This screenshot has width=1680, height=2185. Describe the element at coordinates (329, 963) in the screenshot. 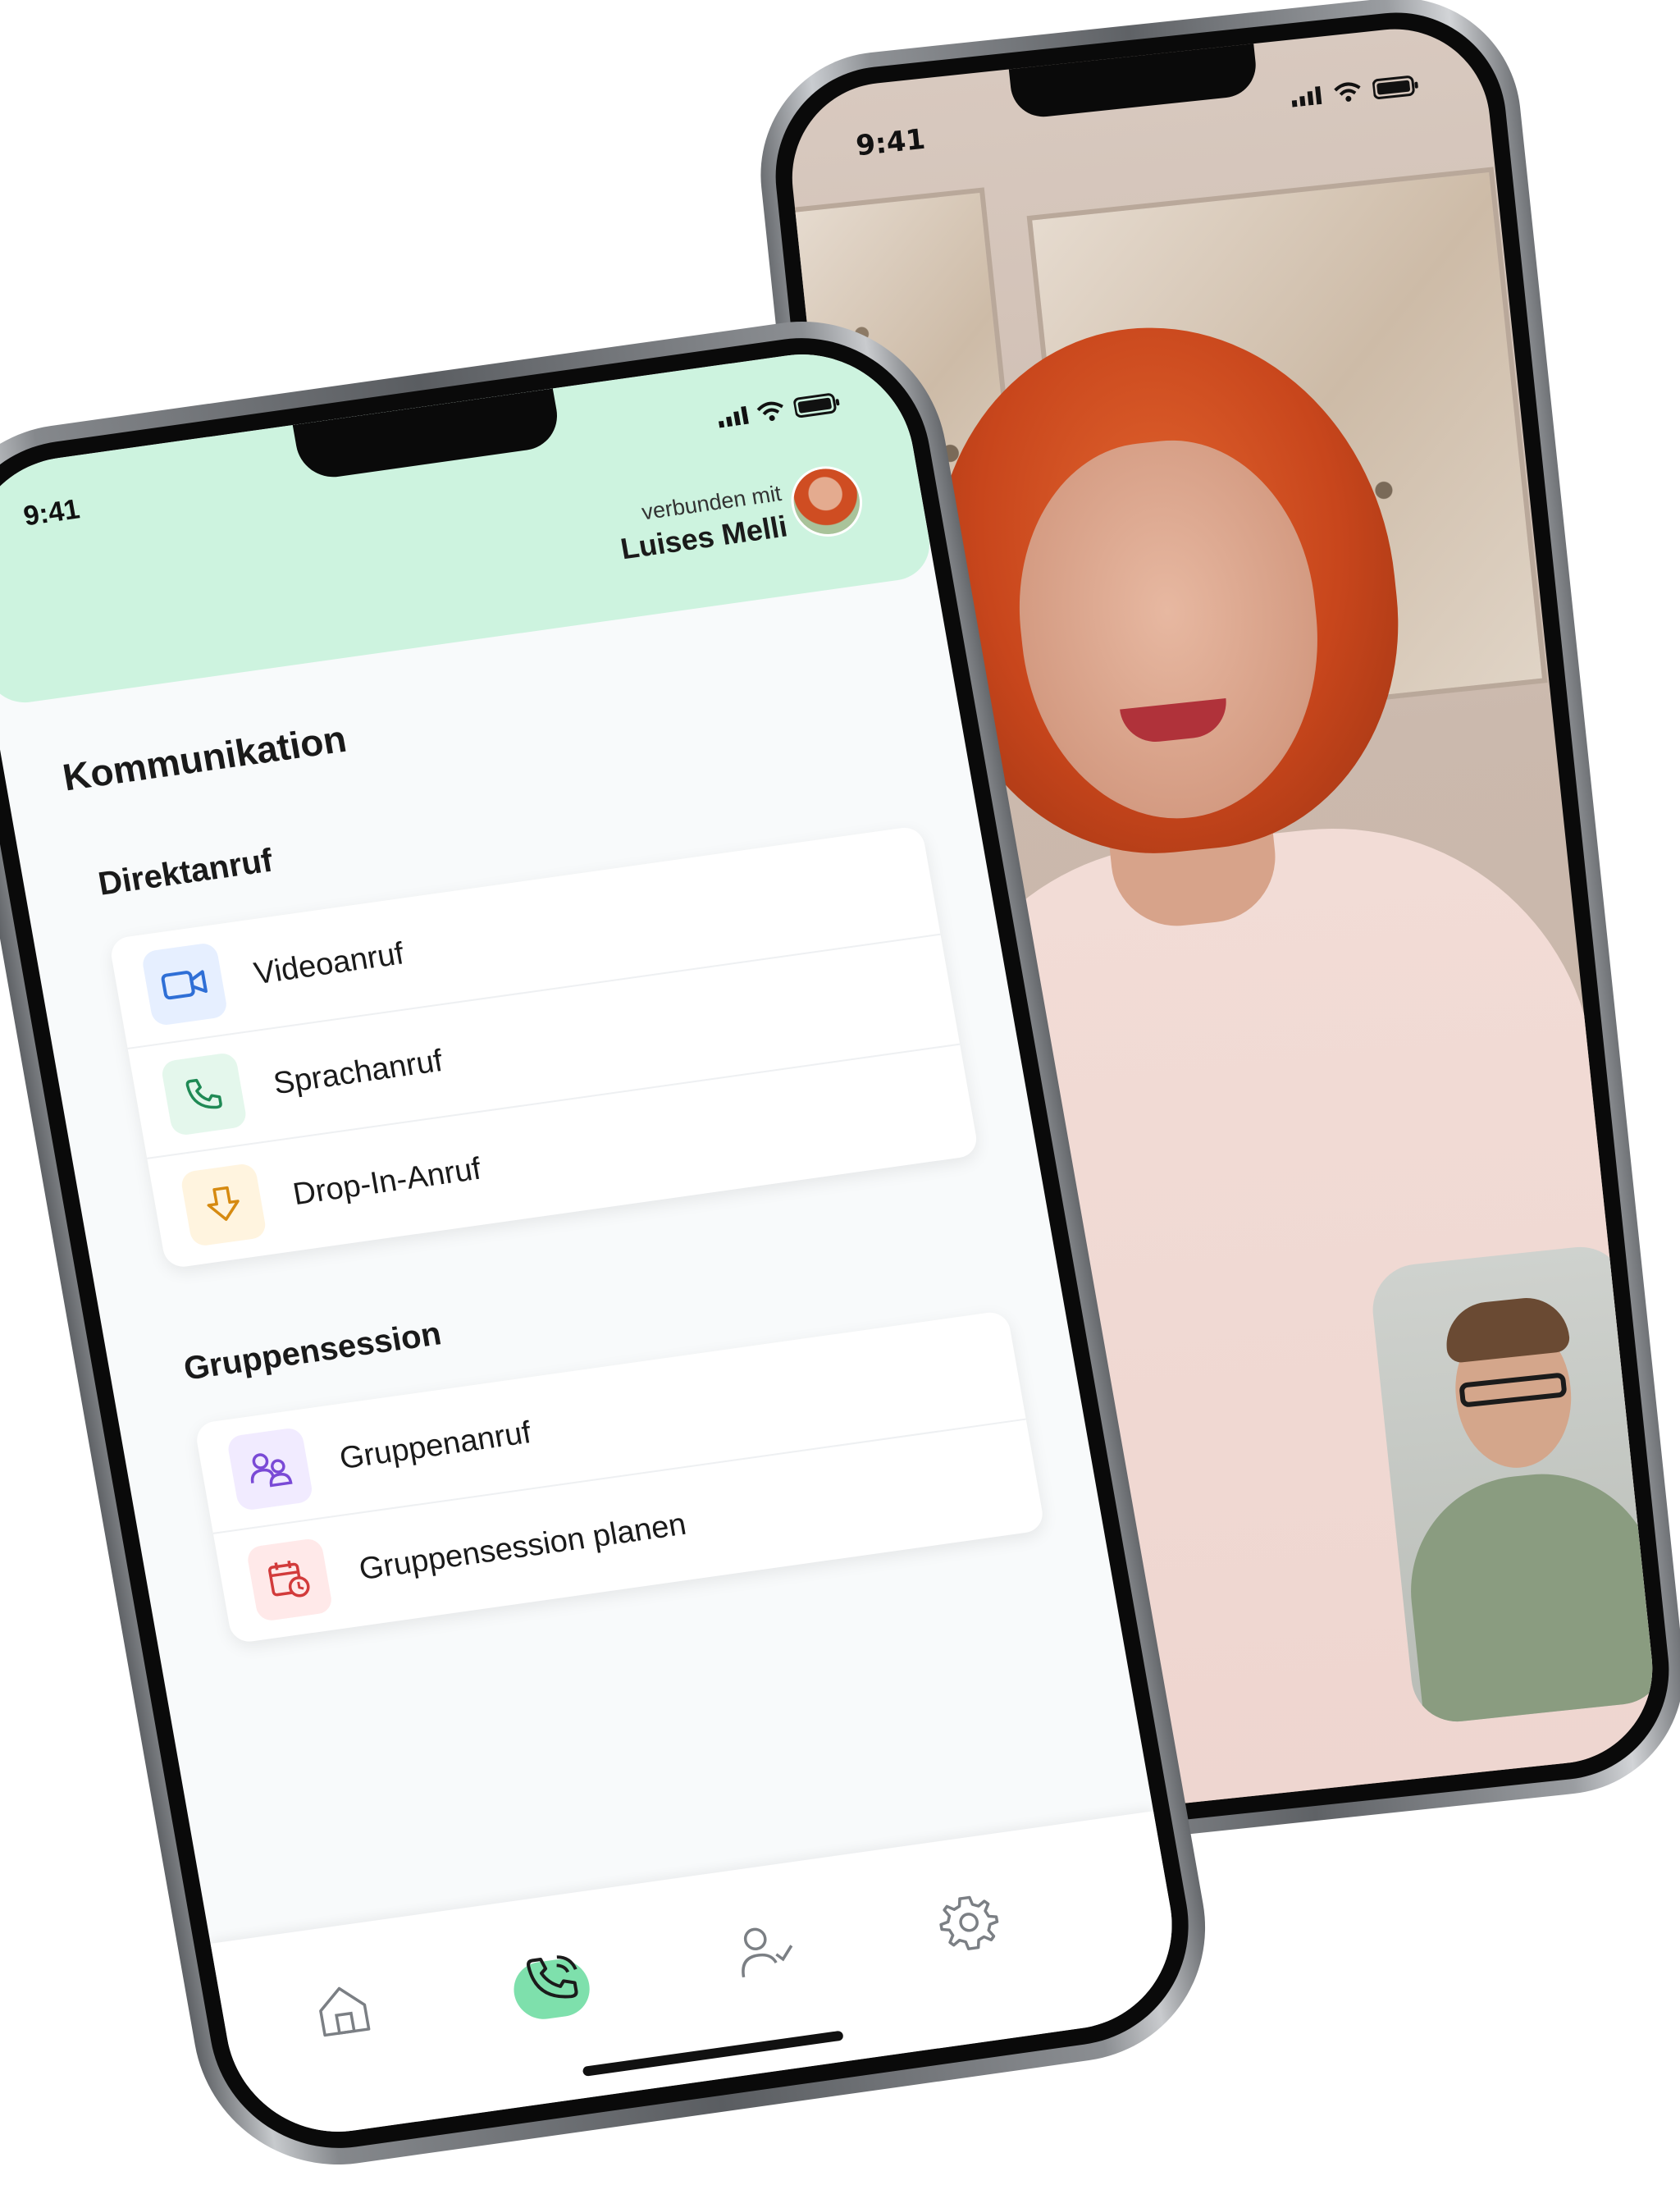

I see `list-item-label: Videoanruf` at that location.